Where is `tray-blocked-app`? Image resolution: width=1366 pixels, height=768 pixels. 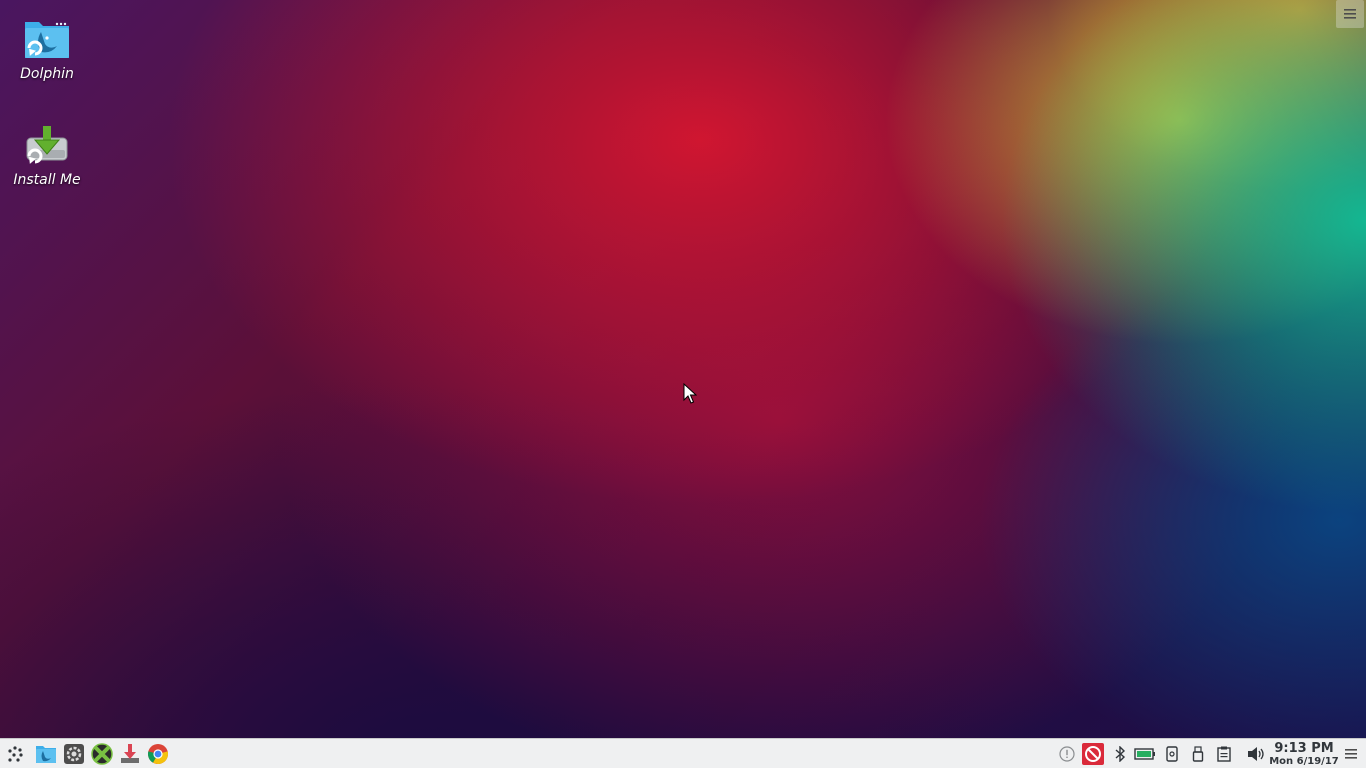 tray-blocked-app is located at coordinates (1093, 754).